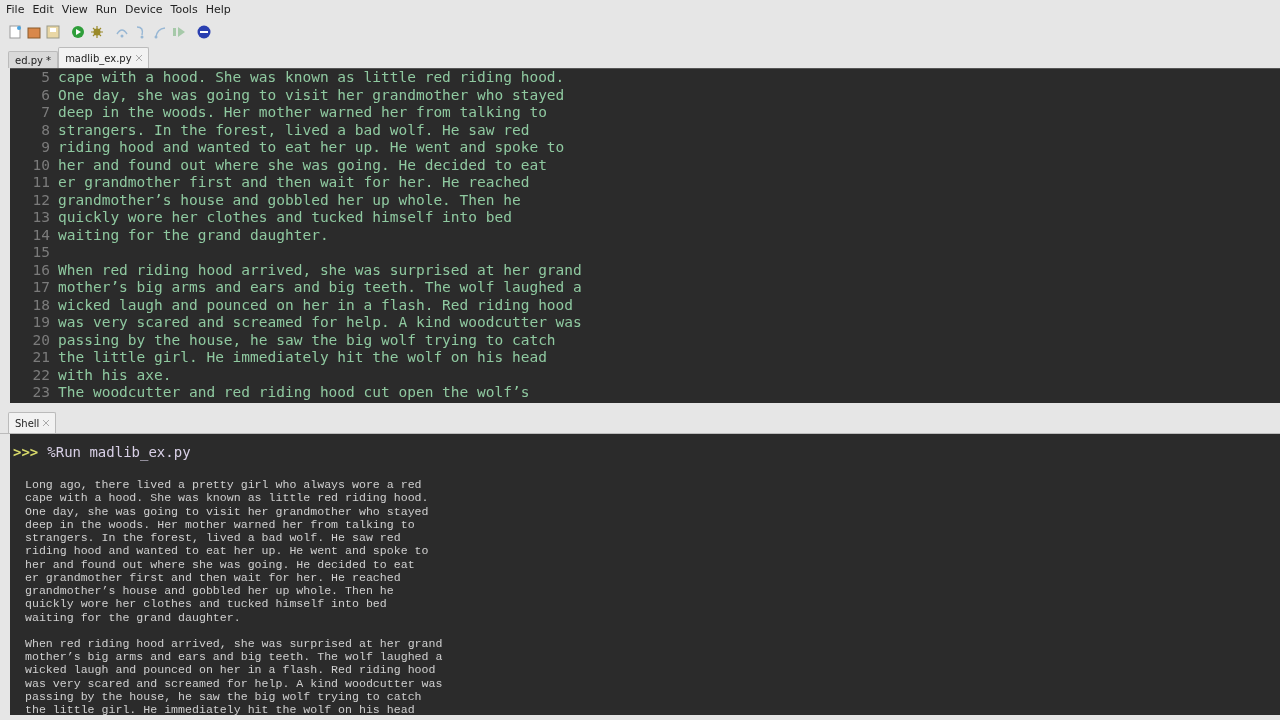 The image size is (1280, 720). Describe the element at coordinates (311, 95) in the screenshot. I see `code-line: One day, she was going to visit her grandmother who stayed` at that location.